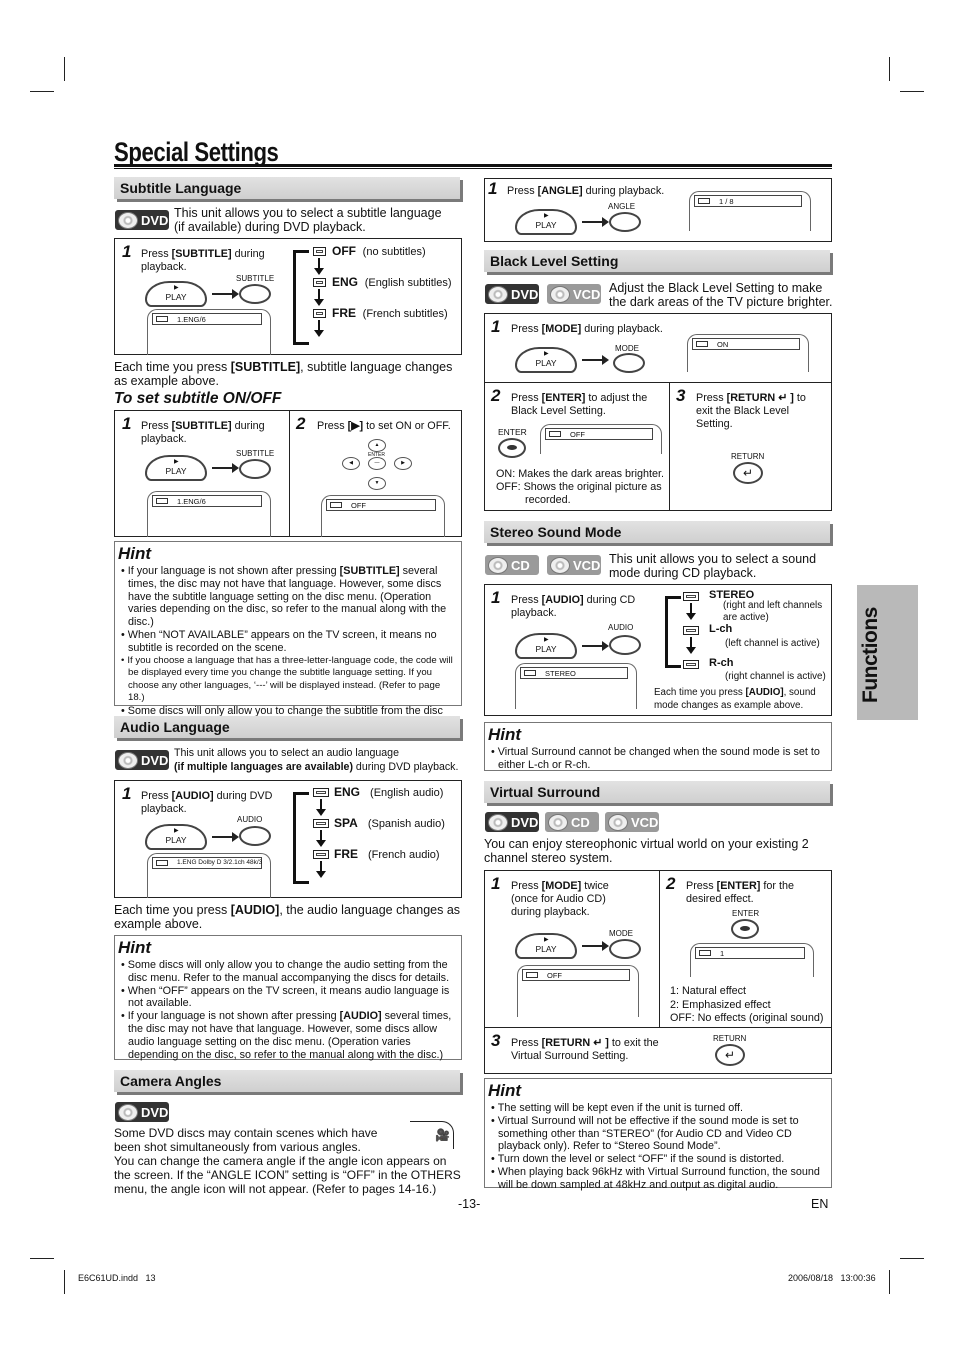  What do you see at coordinates (255, 294) in the screenshot?
I see `subtitle-button-icon` at bounding box center [255, 294].